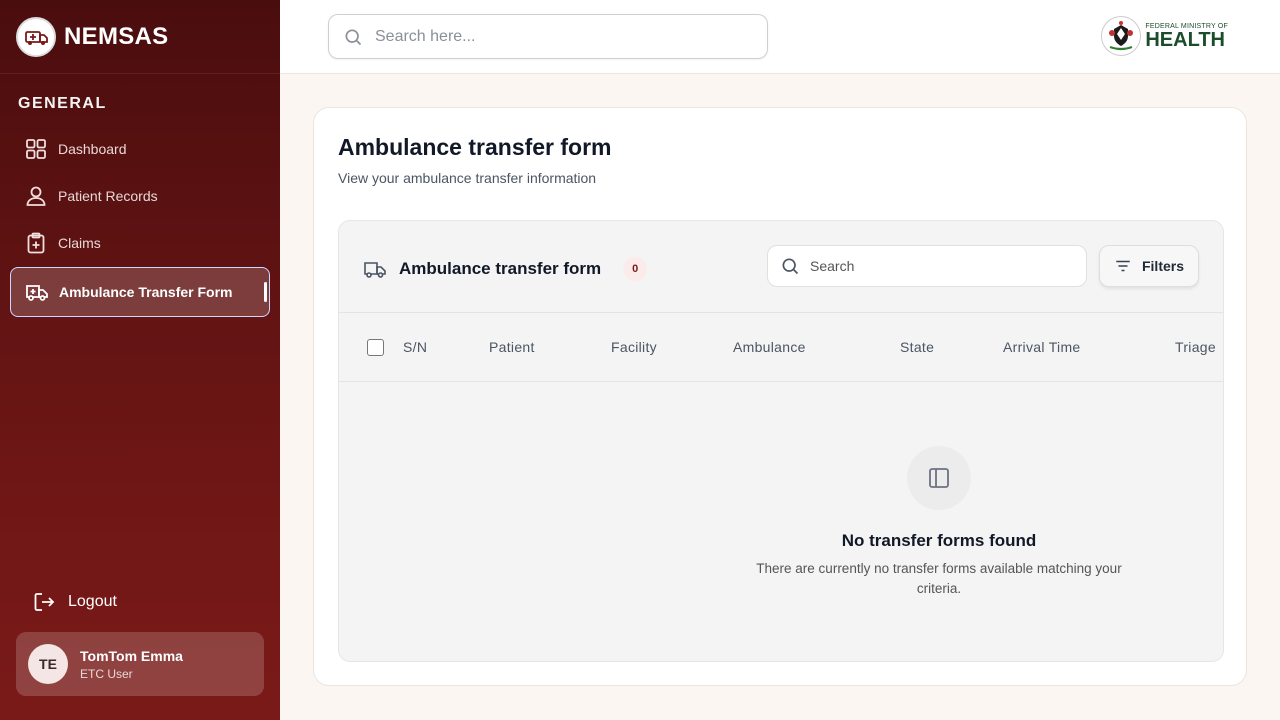 This screenshot has height=720, width=1280. I want to click on logout-icon, so click(44, 602).